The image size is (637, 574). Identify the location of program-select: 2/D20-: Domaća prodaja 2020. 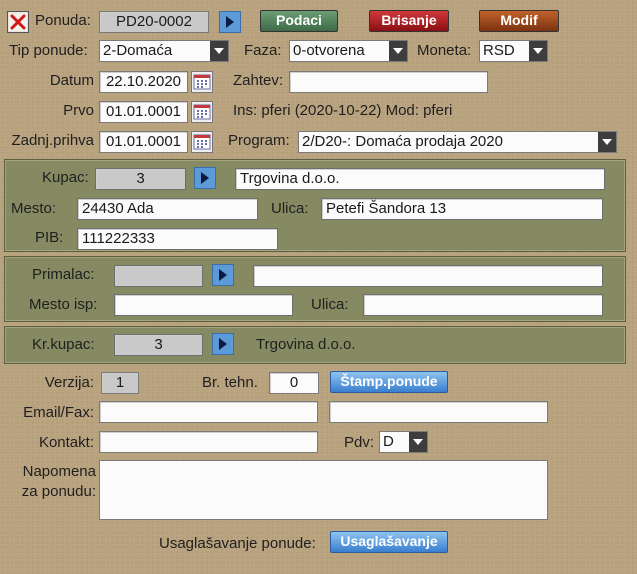
(457, 142).